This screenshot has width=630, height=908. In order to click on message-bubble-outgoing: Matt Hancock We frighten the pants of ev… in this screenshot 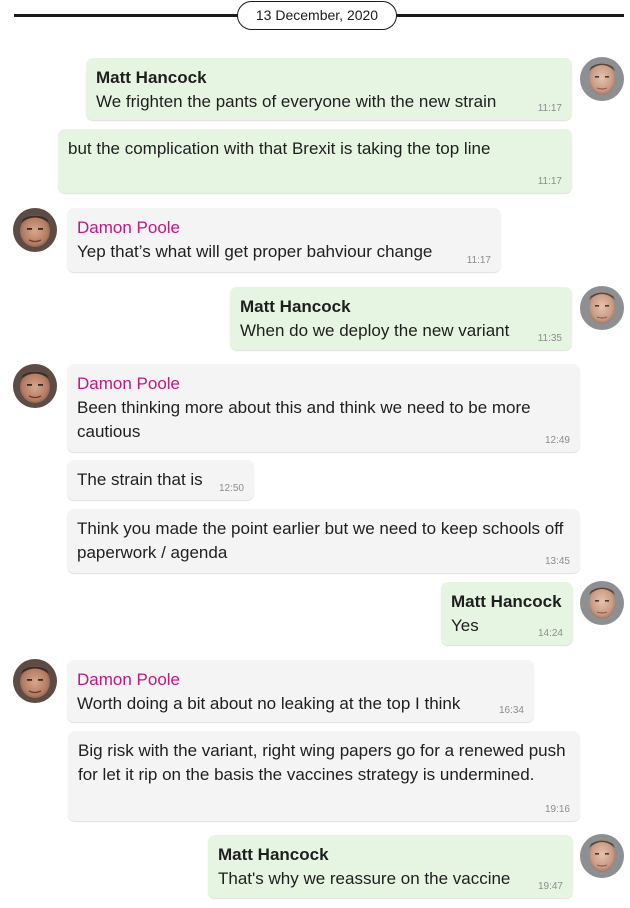, I will do `click(329, 89)`.